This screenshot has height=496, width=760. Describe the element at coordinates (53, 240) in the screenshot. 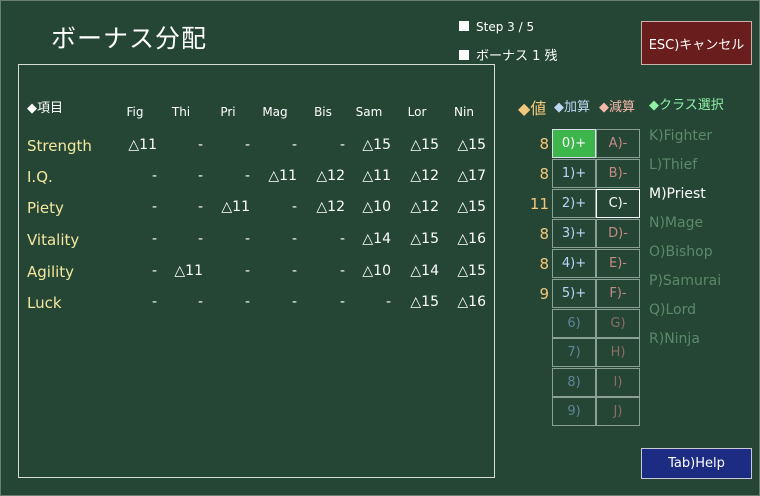

I see `stat-label: Vitality` at that location.